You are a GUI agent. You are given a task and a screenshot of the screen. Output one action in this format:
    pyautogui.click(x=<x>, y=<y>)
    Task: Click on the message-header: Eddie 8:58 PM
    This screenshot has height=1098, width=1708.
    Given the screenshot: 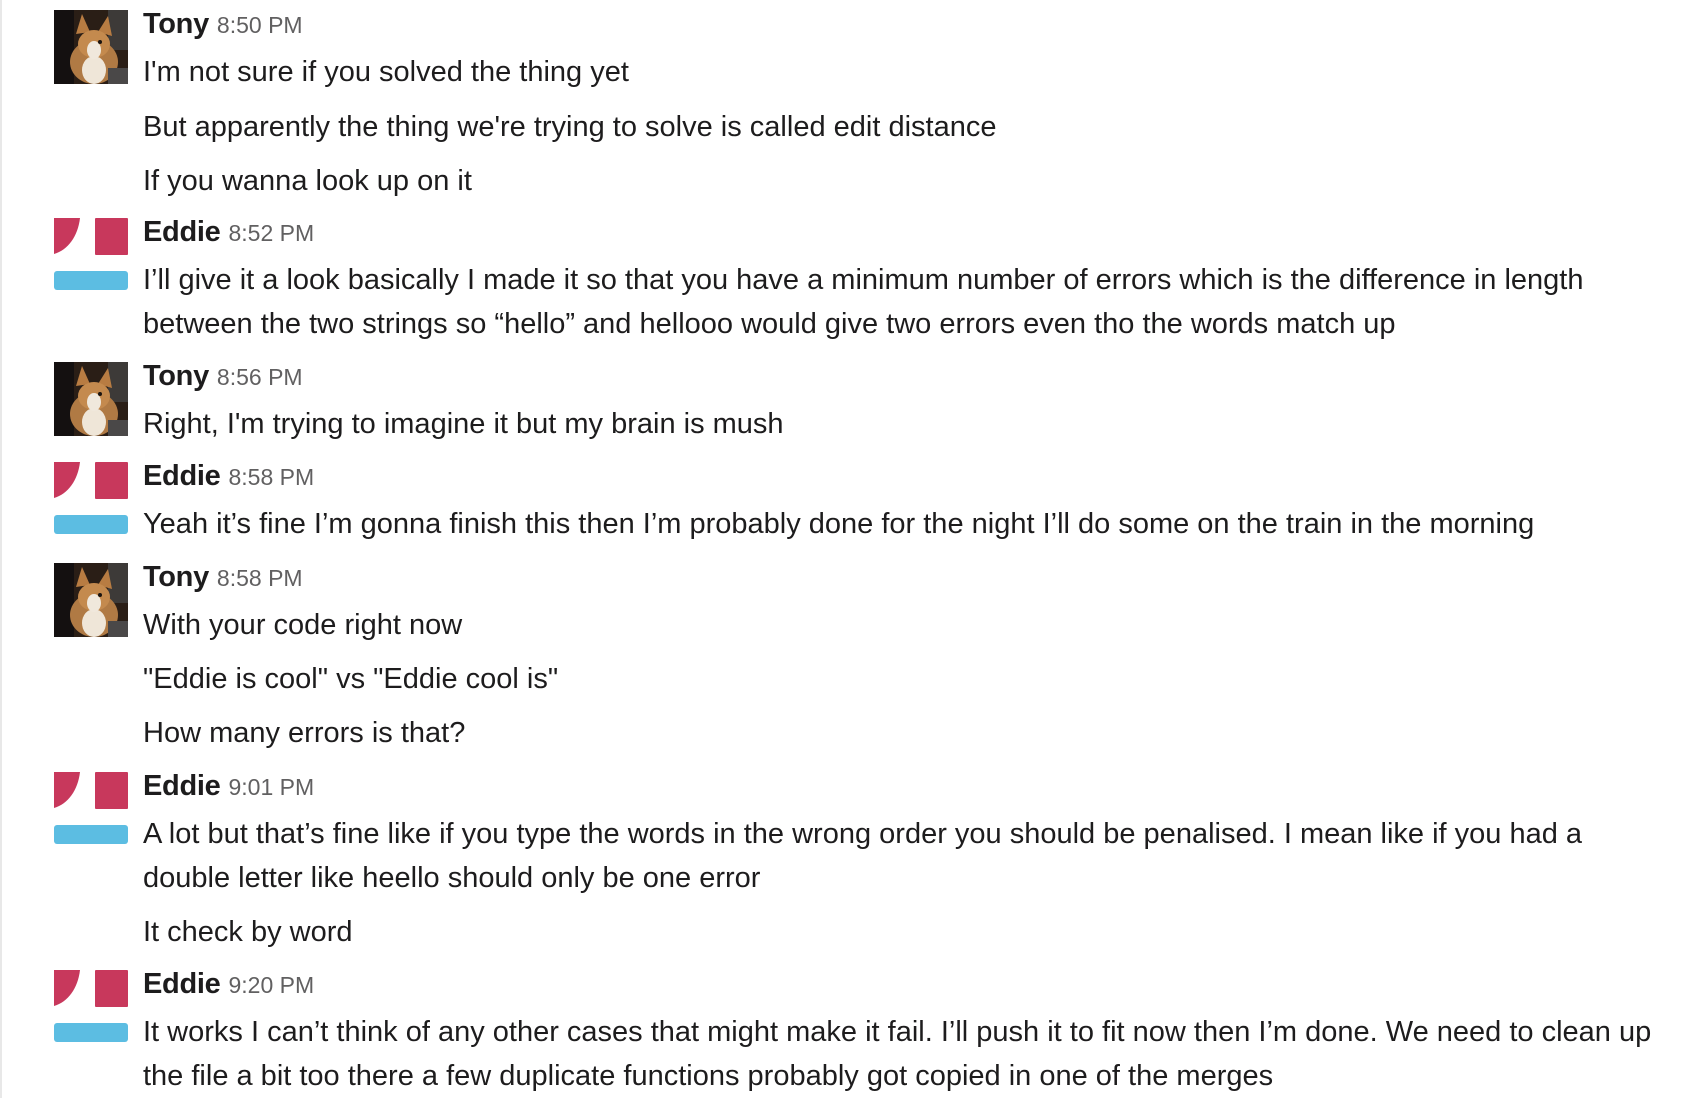 What is the action you would take?
    pyautogui.click(x=228, y=480)
    